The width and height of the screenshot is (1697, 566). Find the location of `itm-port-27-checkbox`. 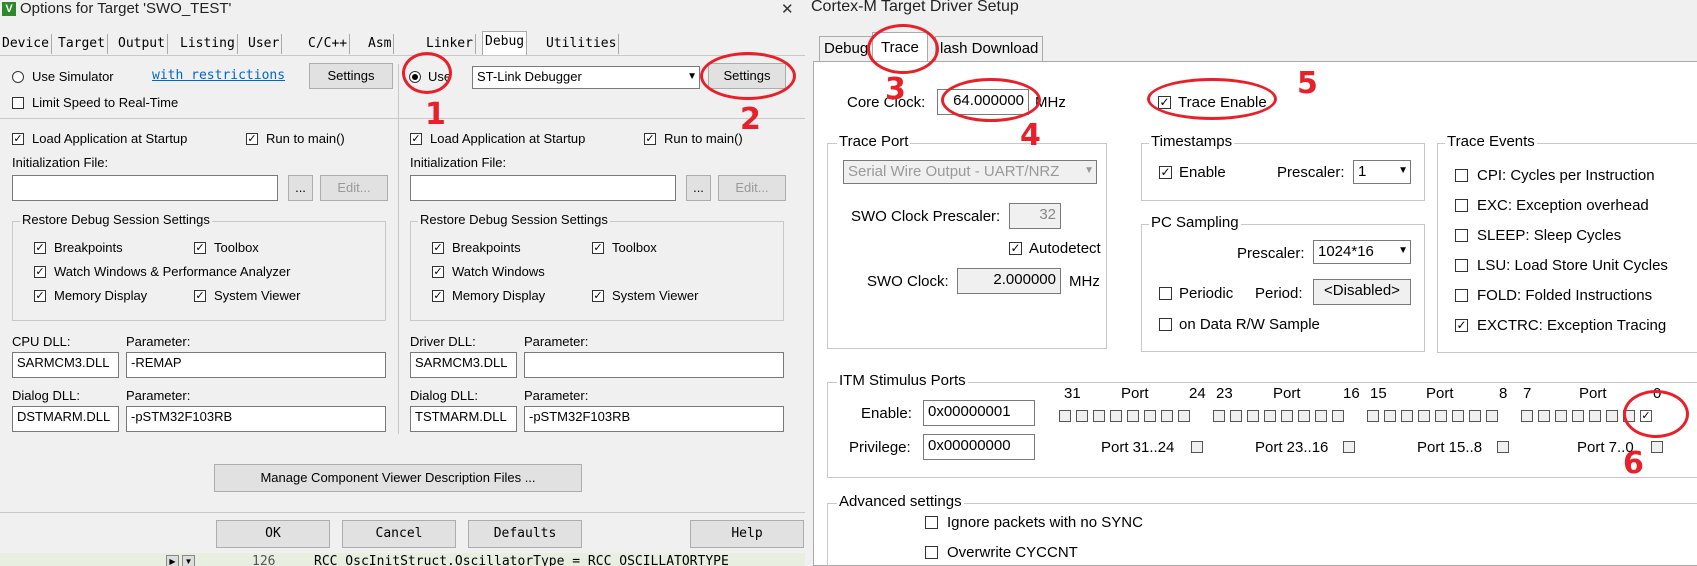

itm-port-27-checkbox is located at coordinates (1133, 416).